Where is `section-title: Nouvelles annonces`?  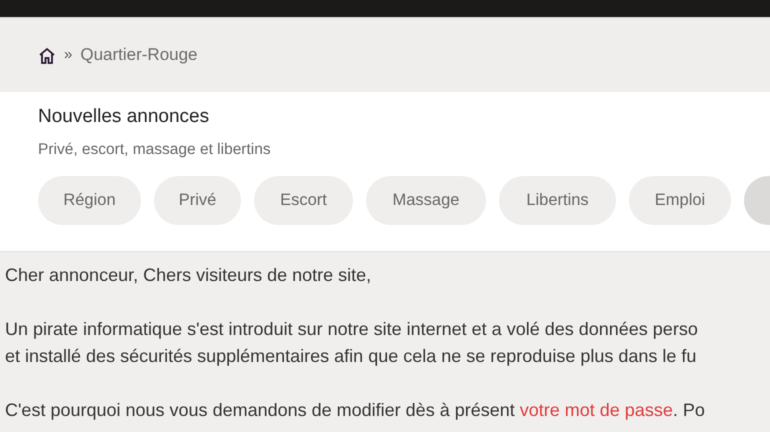 section-title: Nouvelles annonces is located at coordinates (124, 117).